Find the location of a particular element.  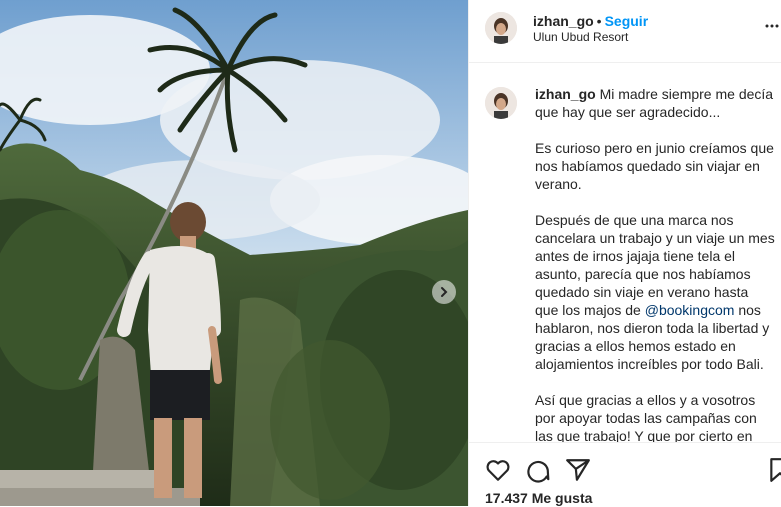

mention-link: @bookingcom is located at coordinates (690, 310).